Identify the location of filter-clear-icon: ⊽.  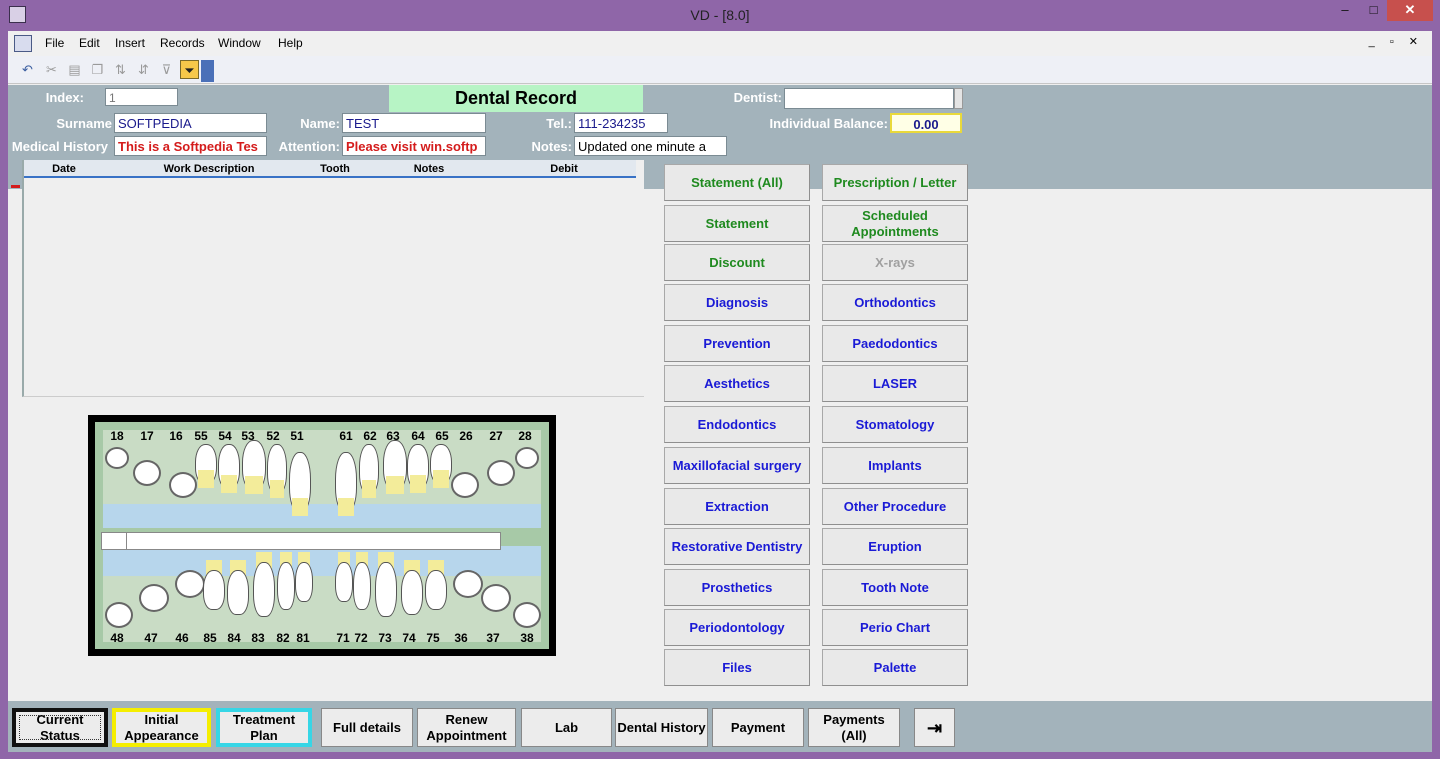
(166, 69).